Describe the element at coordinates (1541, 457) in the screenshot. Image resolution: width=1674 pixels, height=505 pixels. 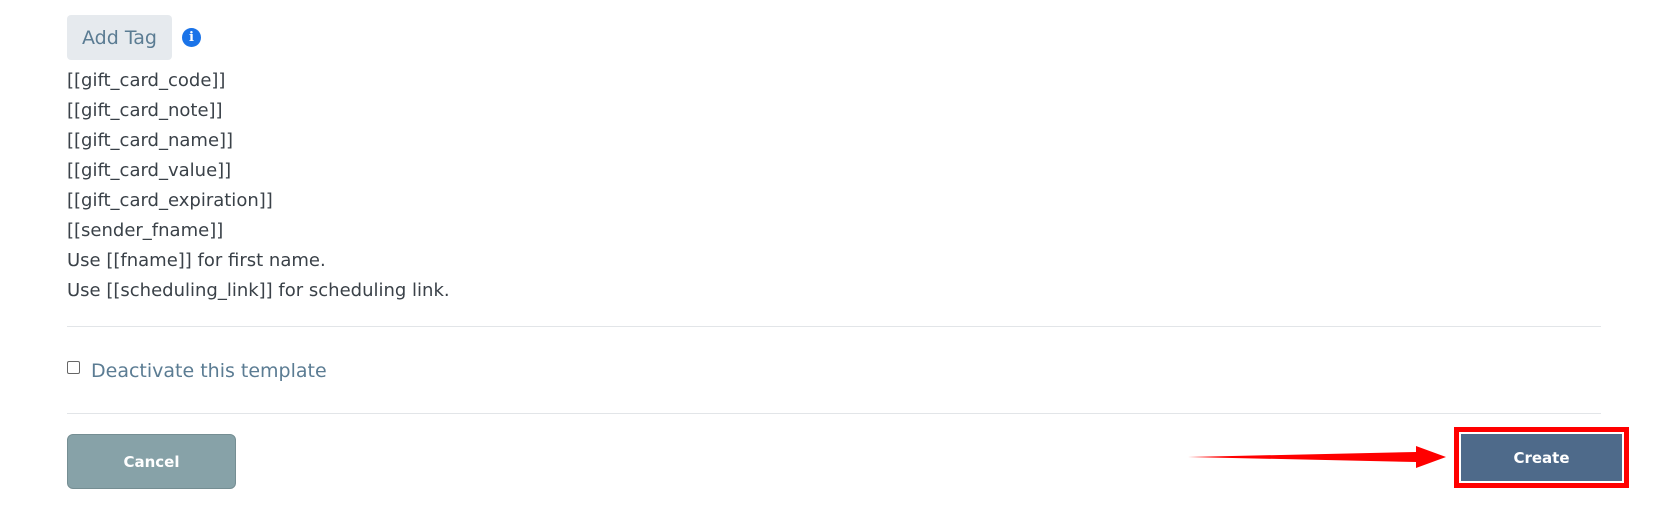
I see `create-button: Create` at that location.